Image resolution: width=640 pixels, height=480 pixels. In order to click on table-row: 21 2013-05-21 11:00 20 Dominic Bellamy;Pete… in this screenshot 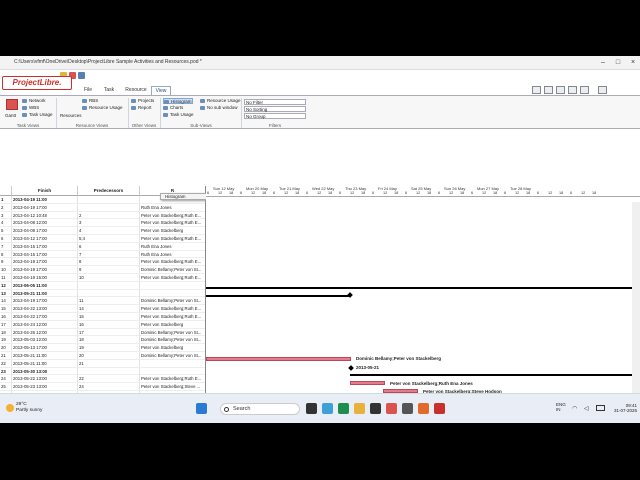, I will do `click(102, 356)`.